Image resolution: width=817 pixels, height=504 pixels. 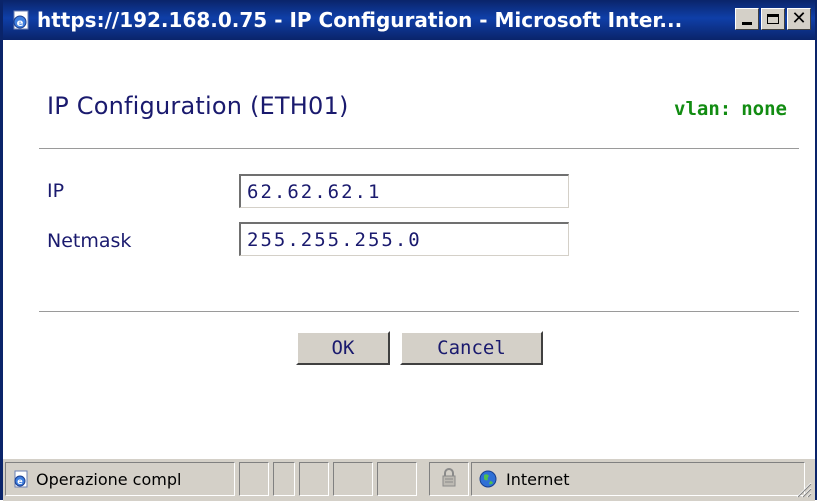 I want to click on close-icon: ✕, so click(x=799, y=18).